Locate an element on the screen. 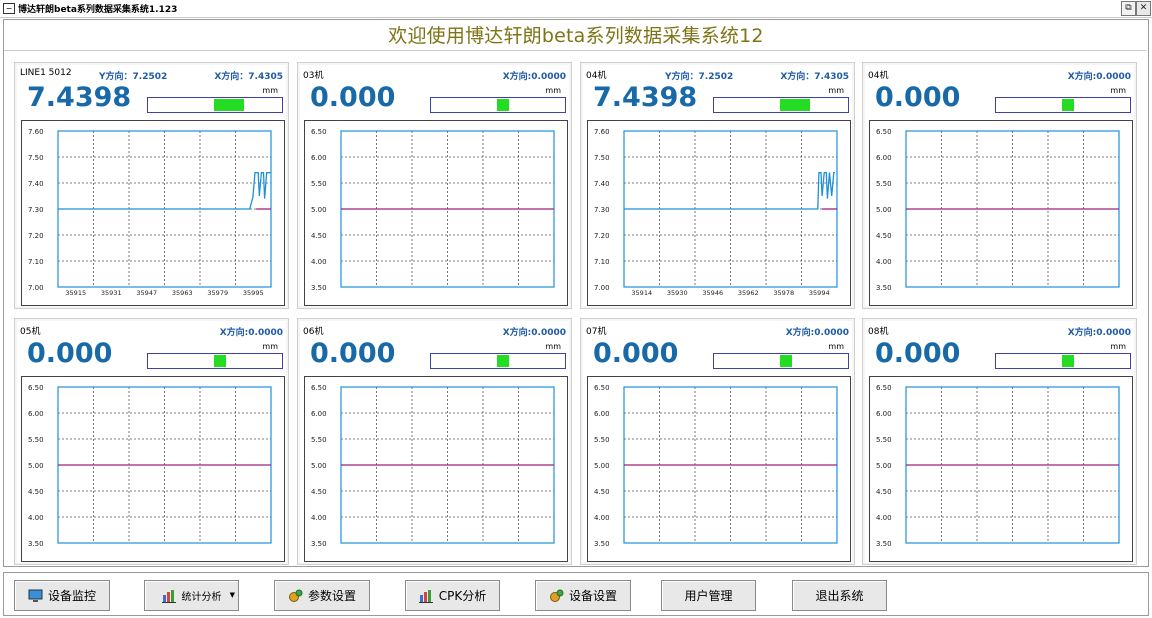  user-management-button: 用户管理 is located at coordinates (708, 595).